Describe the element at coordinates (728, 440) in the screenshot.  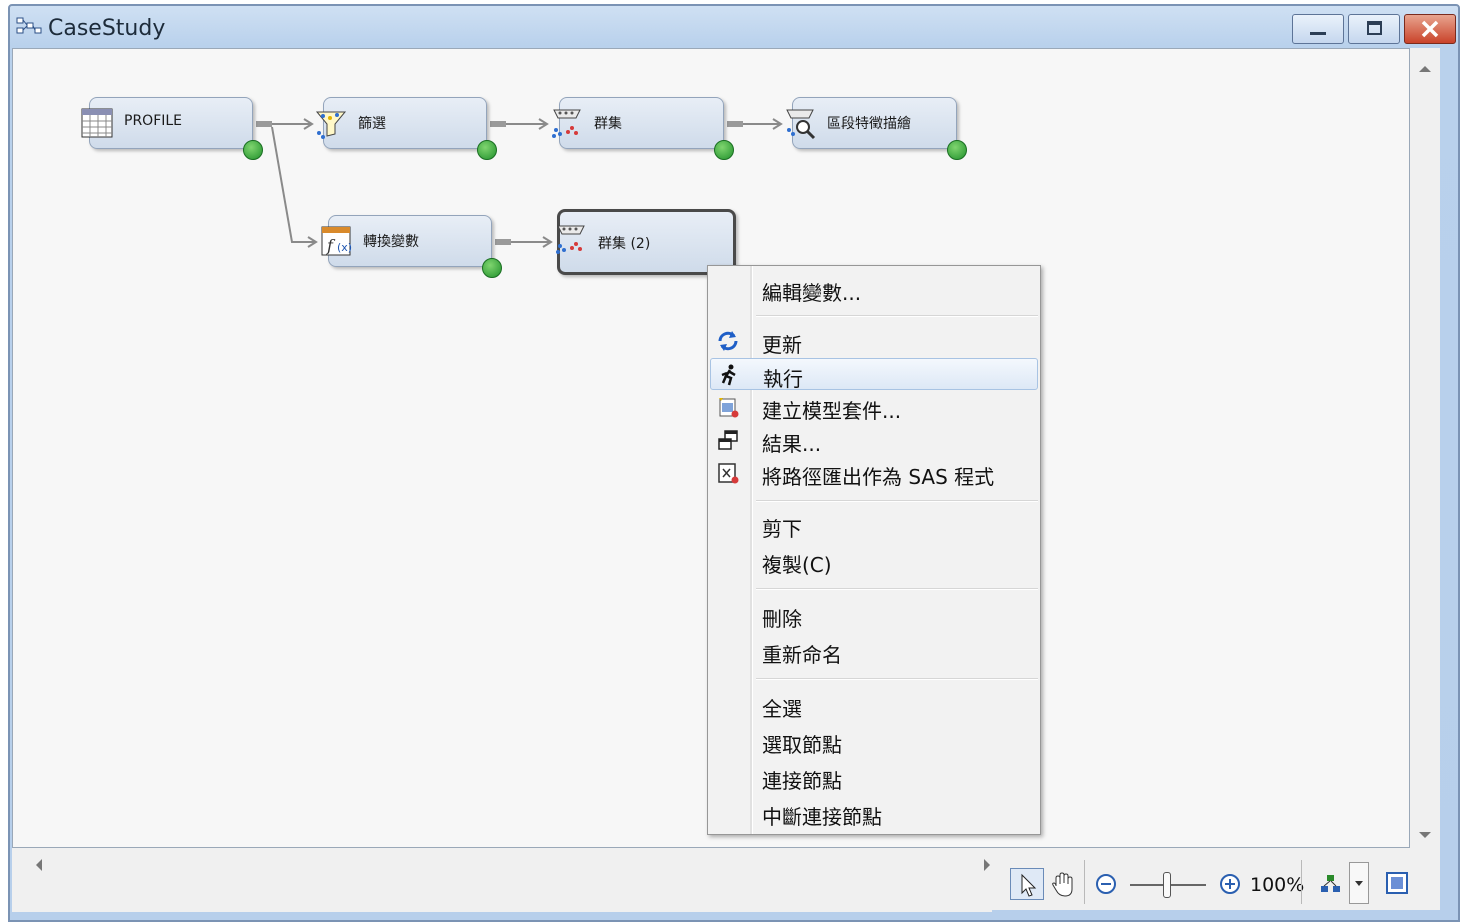
I see `results-icon` at that location.